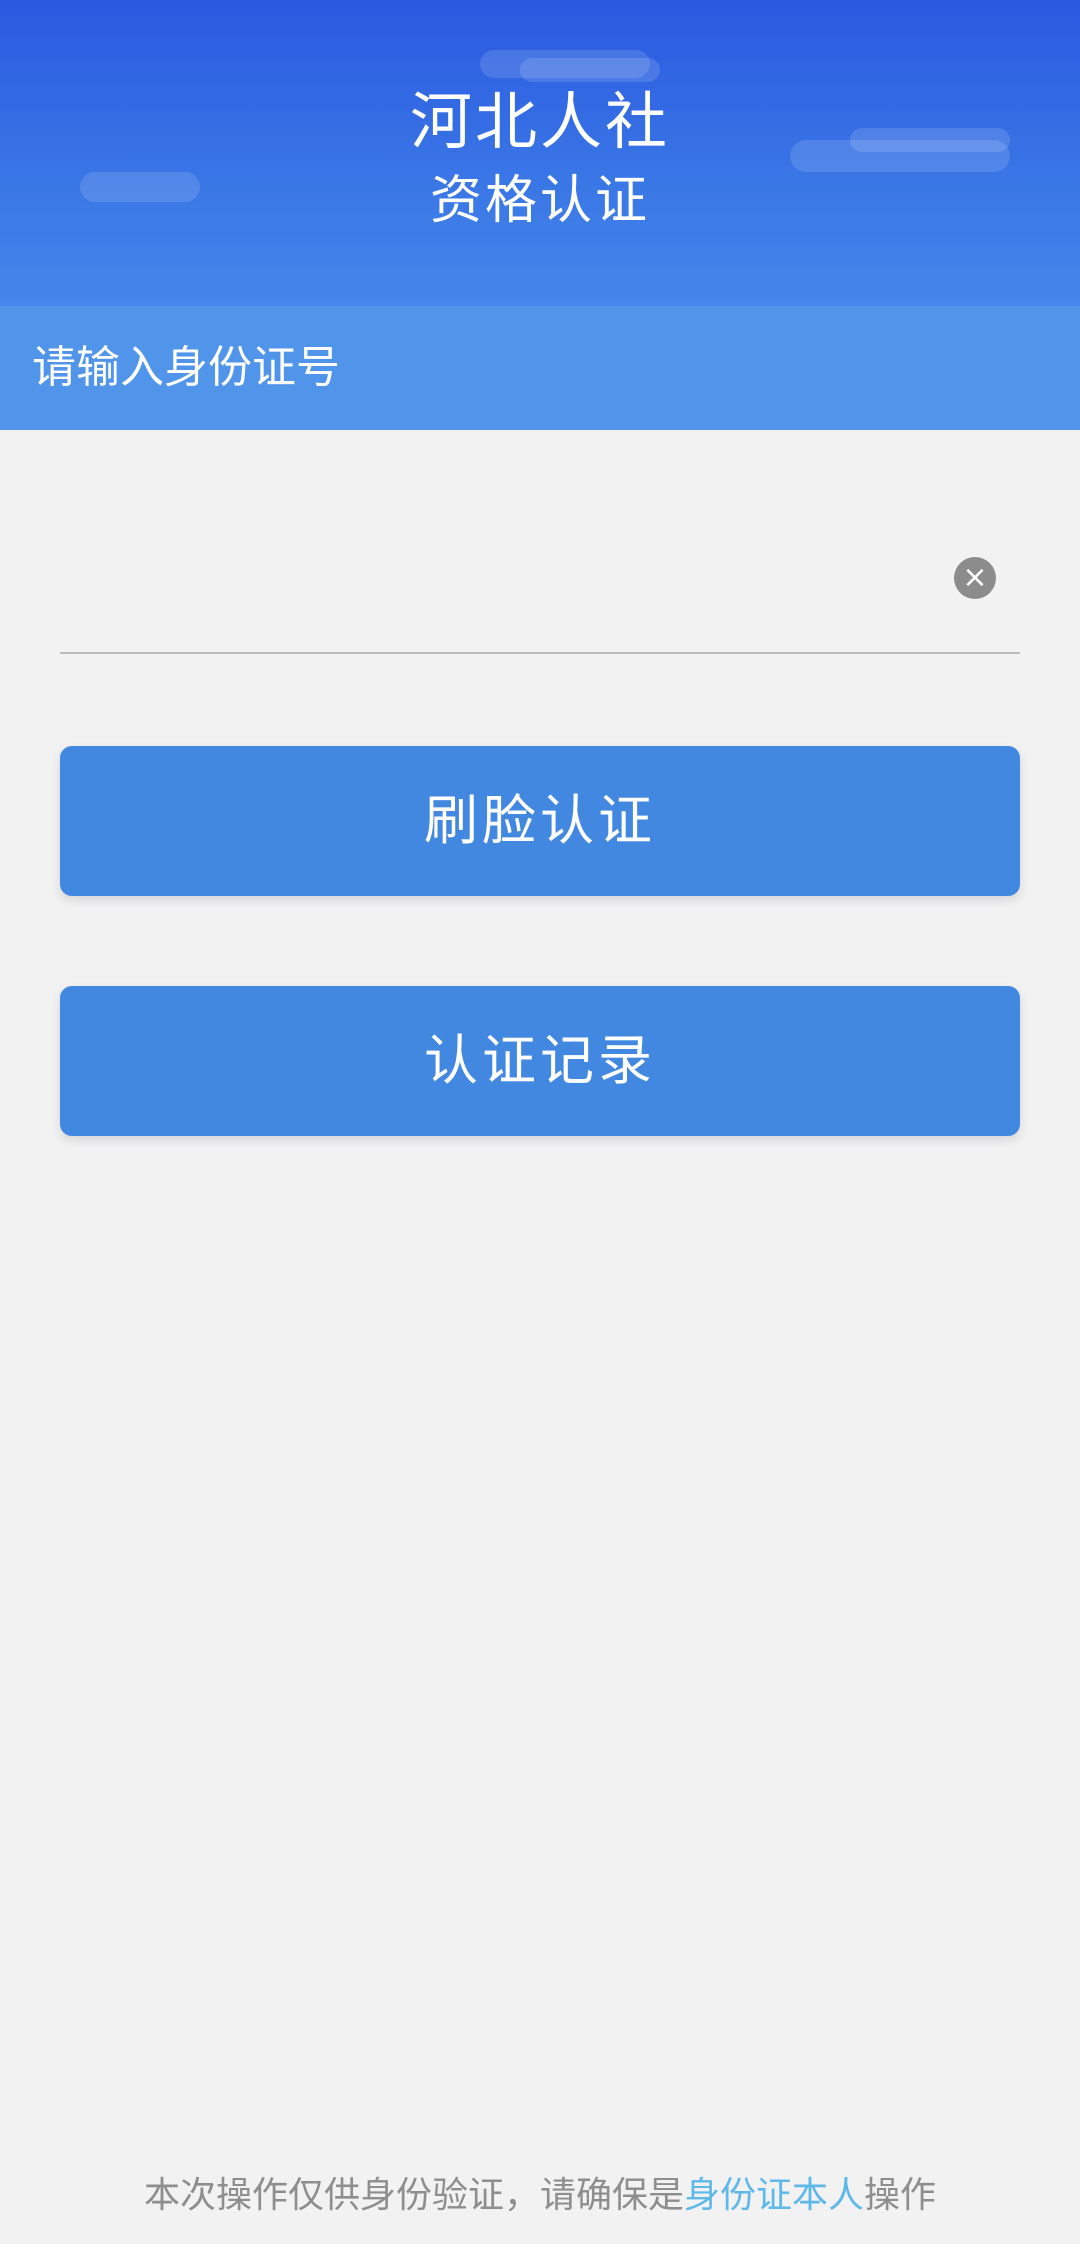  What do you see at coordinates (540, 1061) in the screenshot?
I see `auth-records-button: 认证记录` at bounding box center [540, 1061].